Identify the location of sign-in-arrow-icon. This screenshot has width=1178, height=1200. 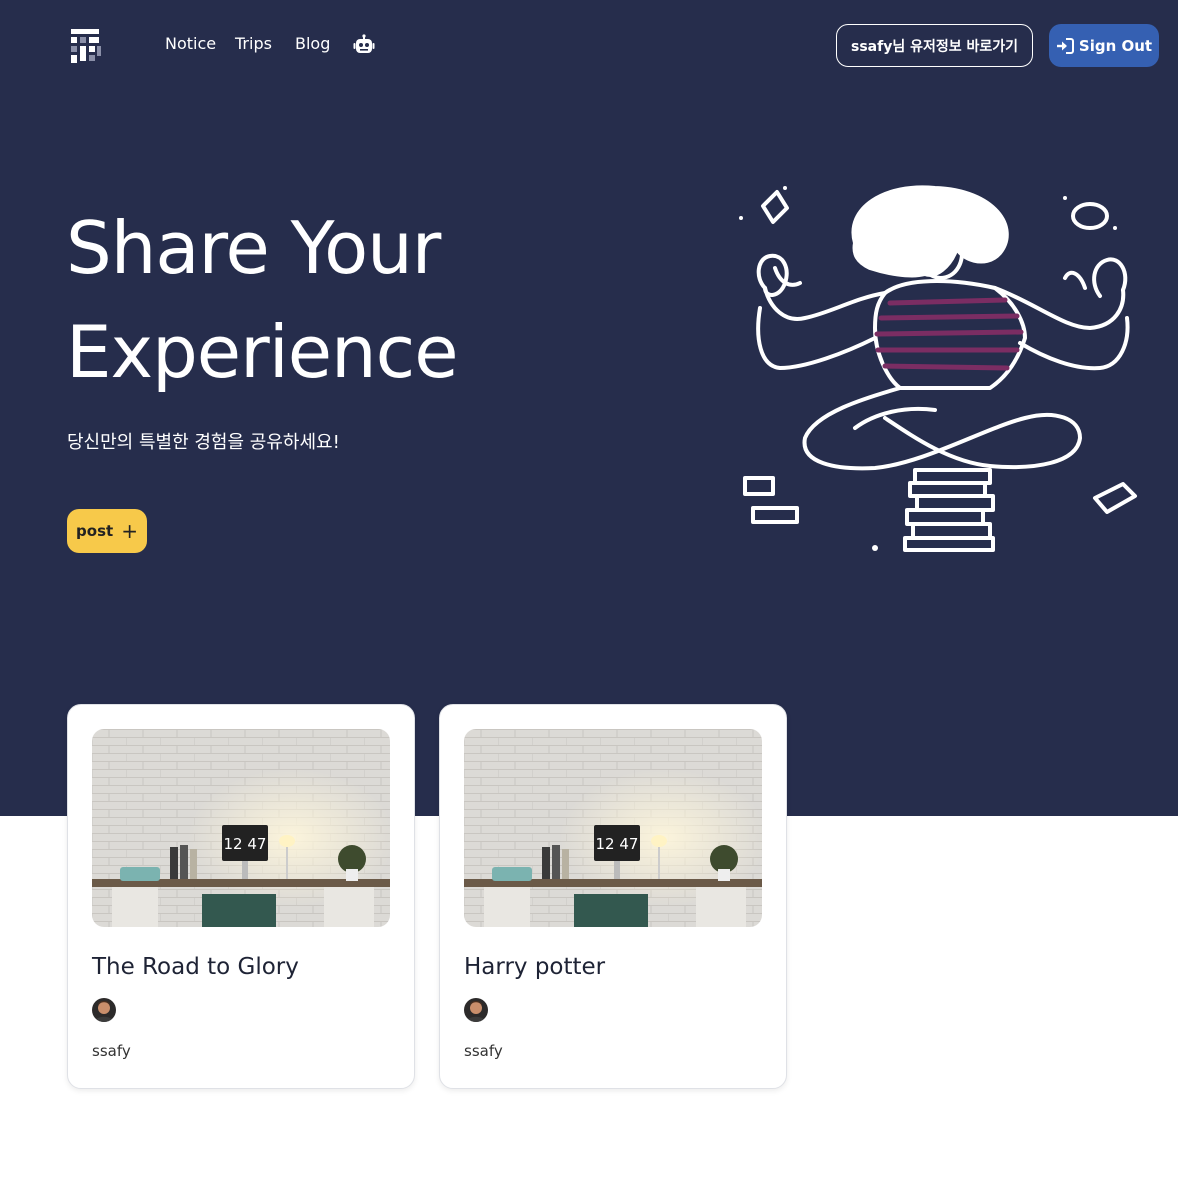
(1065, 45).